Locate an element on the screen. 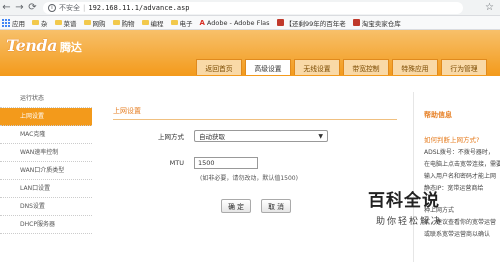 The width and height of the screenshot is (500, 262). bookmark-link: 【还剩99年的百年老 is located at coordinates (311, 23).